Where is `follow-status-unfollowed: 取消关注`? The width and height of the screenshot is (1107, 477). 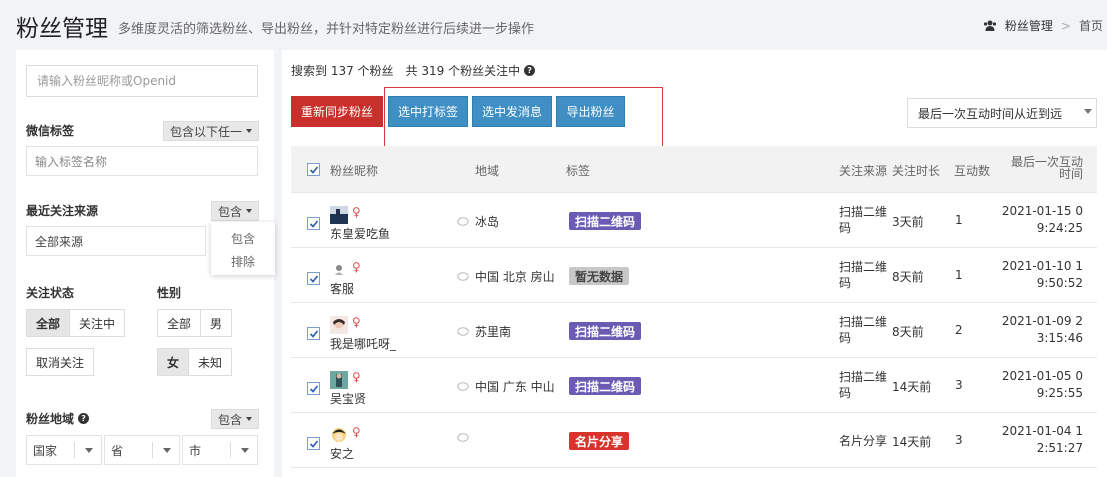 follow-status-unfollowed: 取消关注 is located at coordinates (60, 362).